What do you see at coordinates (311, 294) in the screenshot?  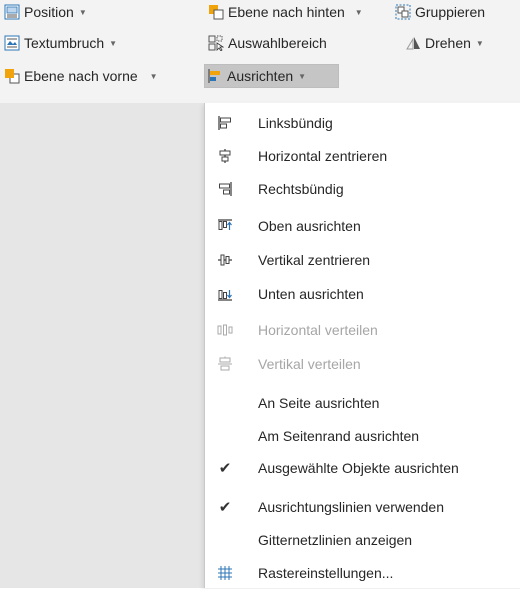 I see `menu-item-label: Unten ausrichten` at bounding box center [311, 294].